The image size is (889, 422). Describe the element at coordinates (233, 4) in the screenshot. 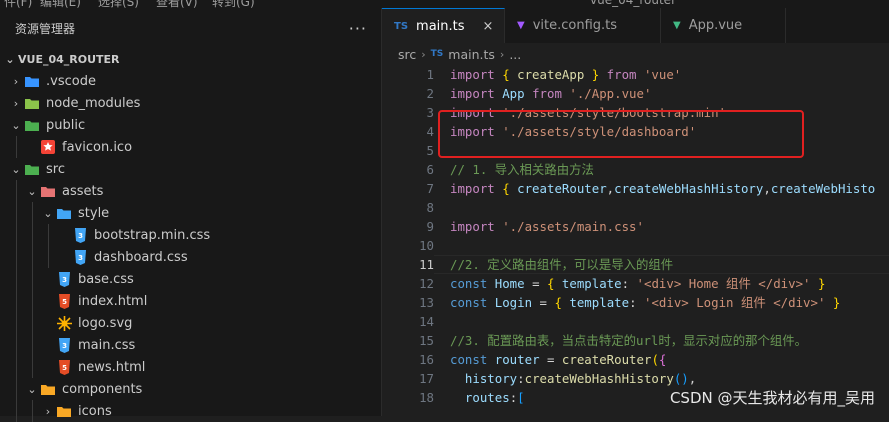

I see `menu-item: 转到(G)` at that location.